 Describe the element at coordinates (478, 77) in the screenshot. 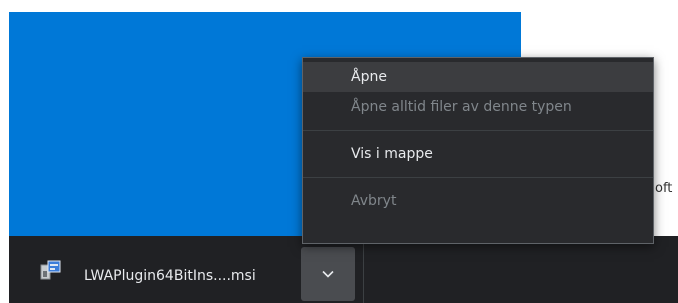

I see `menu-item-open: Åpne` at that location.